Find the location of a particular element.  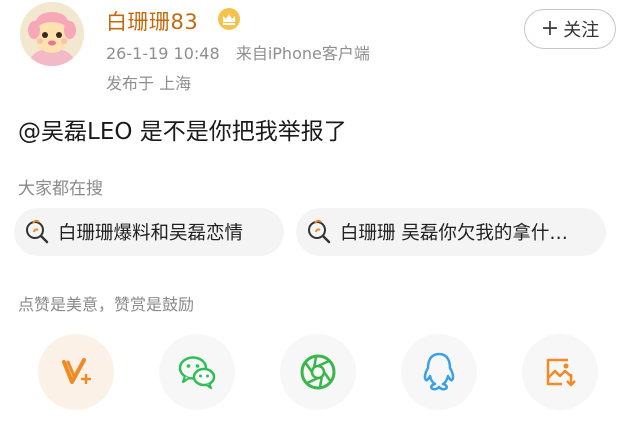

post-meta: 26-1-19 10:48 来自iPhone客户端 is located at coordinates (238, 52).